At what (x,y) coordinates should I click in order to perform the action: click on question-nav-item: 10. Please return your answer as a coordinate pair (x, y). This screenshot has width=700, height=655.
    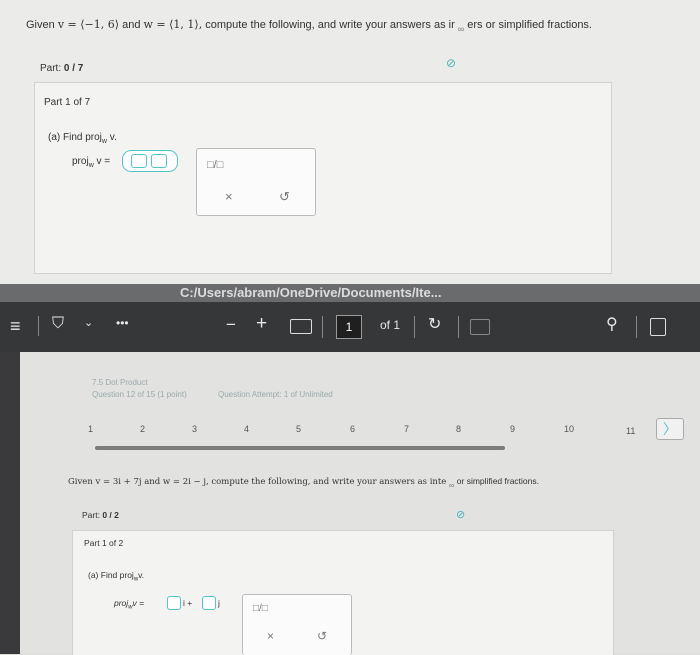
    Looking at the image, I should click on (569, 429).